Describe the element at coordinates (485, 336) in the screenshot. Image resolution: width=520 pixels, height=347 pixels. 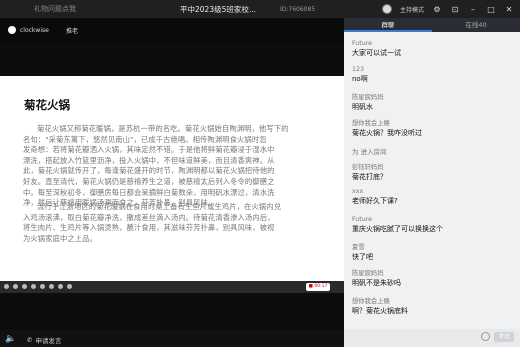
I see `emoji-icon` at that location.